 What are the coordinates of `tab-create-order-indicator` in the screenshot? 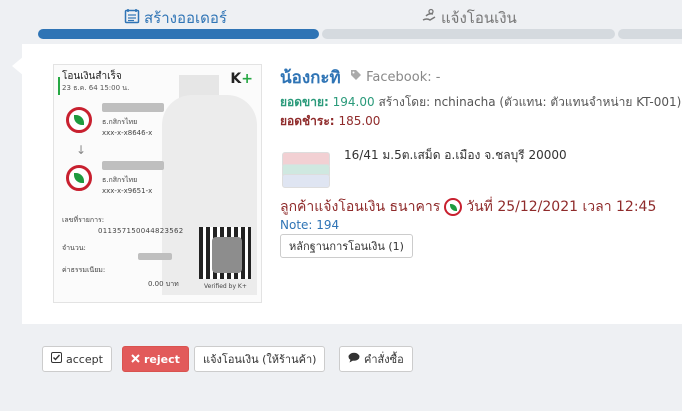 It's located at (178, 34).